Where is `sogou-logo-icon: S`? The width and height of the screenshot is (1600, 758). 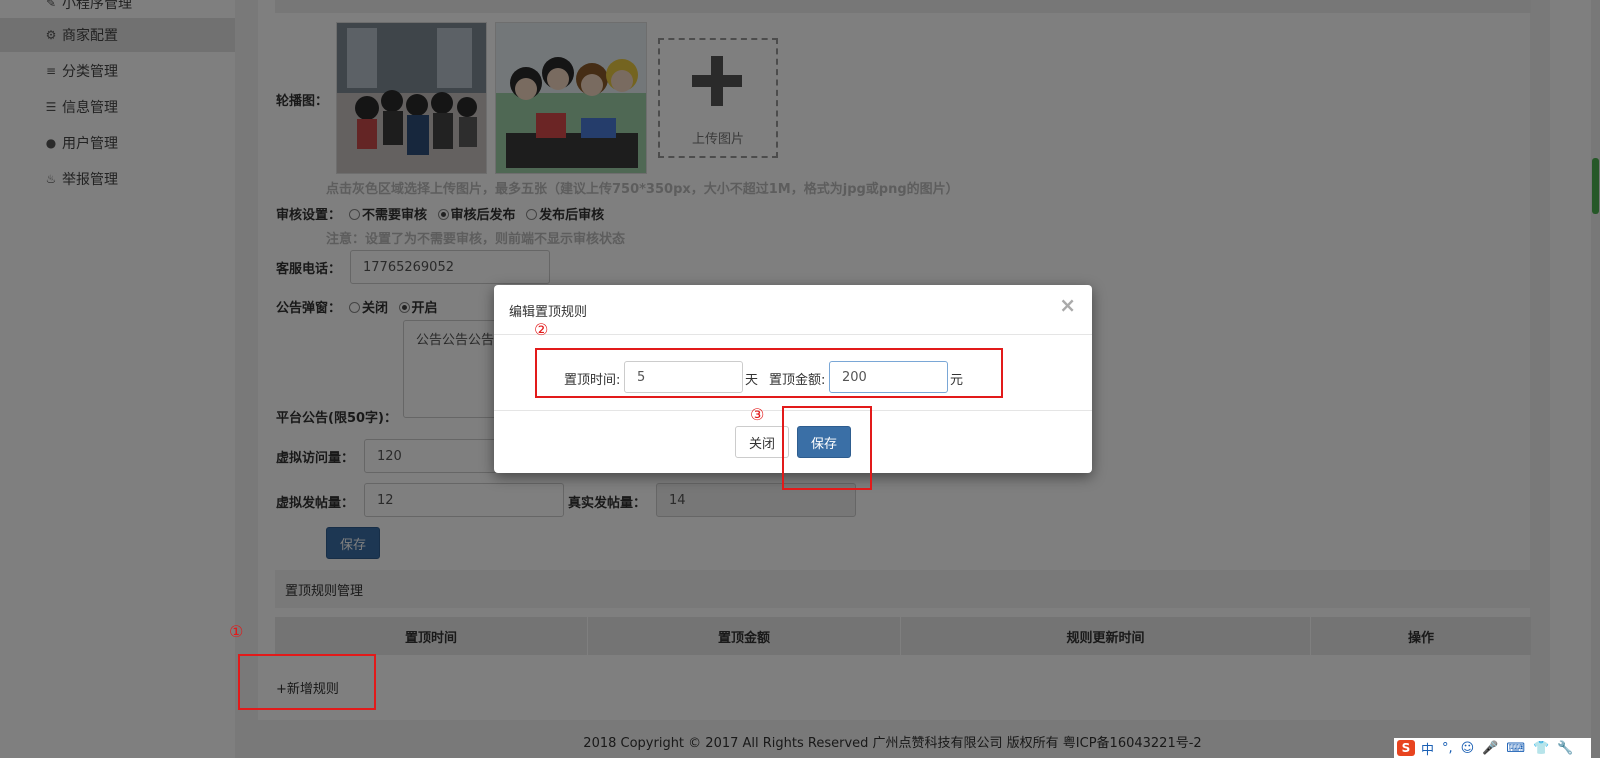 sogou-logo-icon: S is located at coordinates (1406, 748).